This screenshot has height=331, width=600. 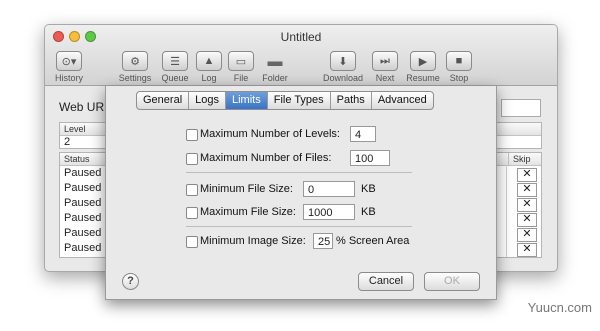 I want to click on max-levels-checkbox, so click(x=192, y=135).